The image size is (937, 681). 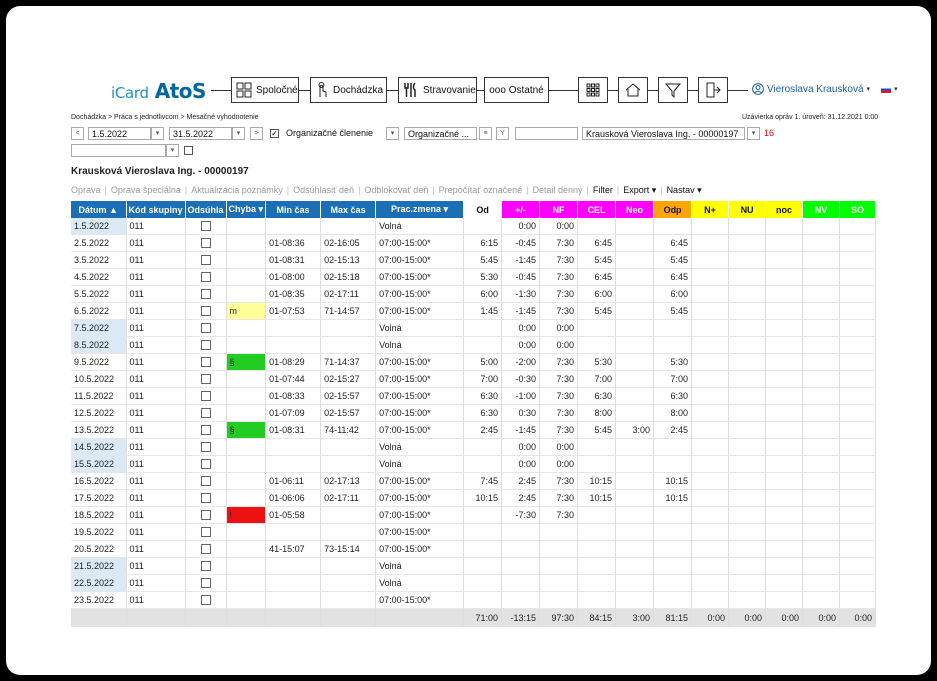 What do you see at coordinates (474, 447) in the screenshot?
I see `table-row: 14.5.2022 011 Volná 0:00 0:00` at bounding box center [474, 447].